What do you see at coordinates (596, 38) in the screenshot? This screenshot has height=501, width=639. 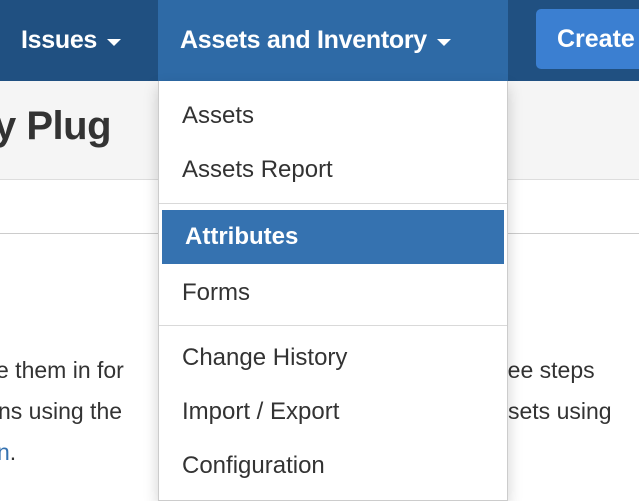 I see `create-button-label: Create` at bounding box center [596, 38].